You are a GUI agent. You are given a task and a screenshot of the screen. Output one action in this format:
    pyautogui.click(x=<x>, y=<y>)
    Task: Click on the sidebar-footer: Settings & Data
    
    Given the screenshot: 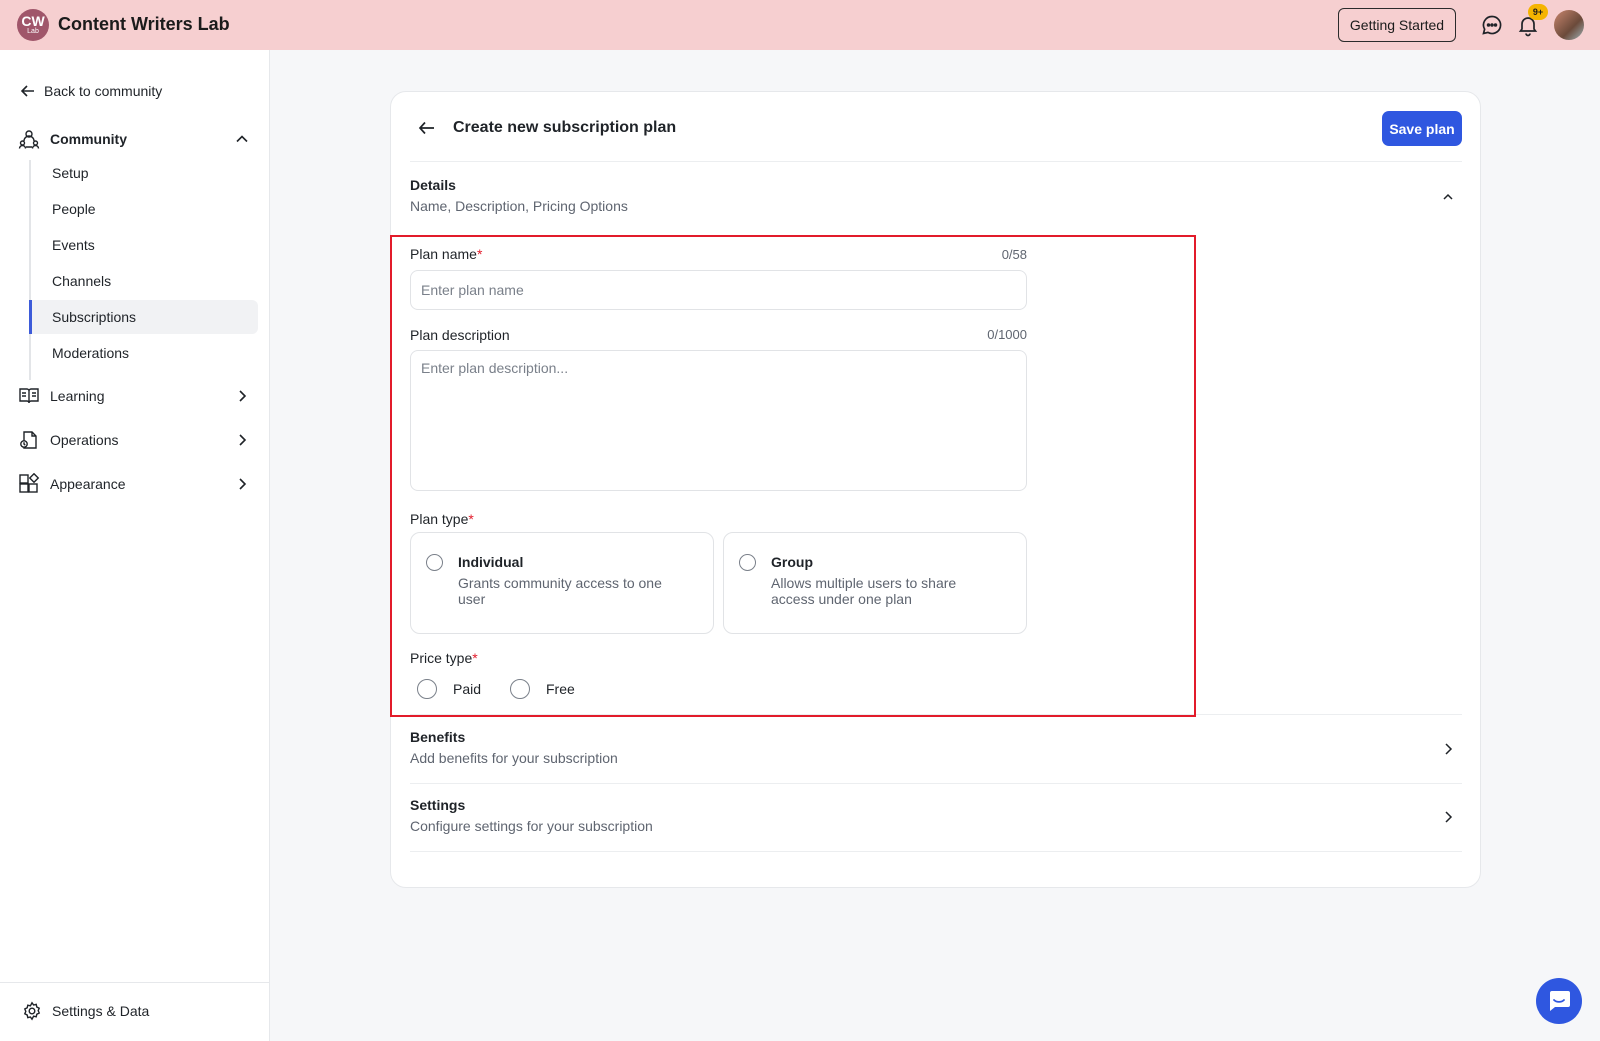 What is the action you would take?
    pyautogui.click(x=134, y=1011)
    